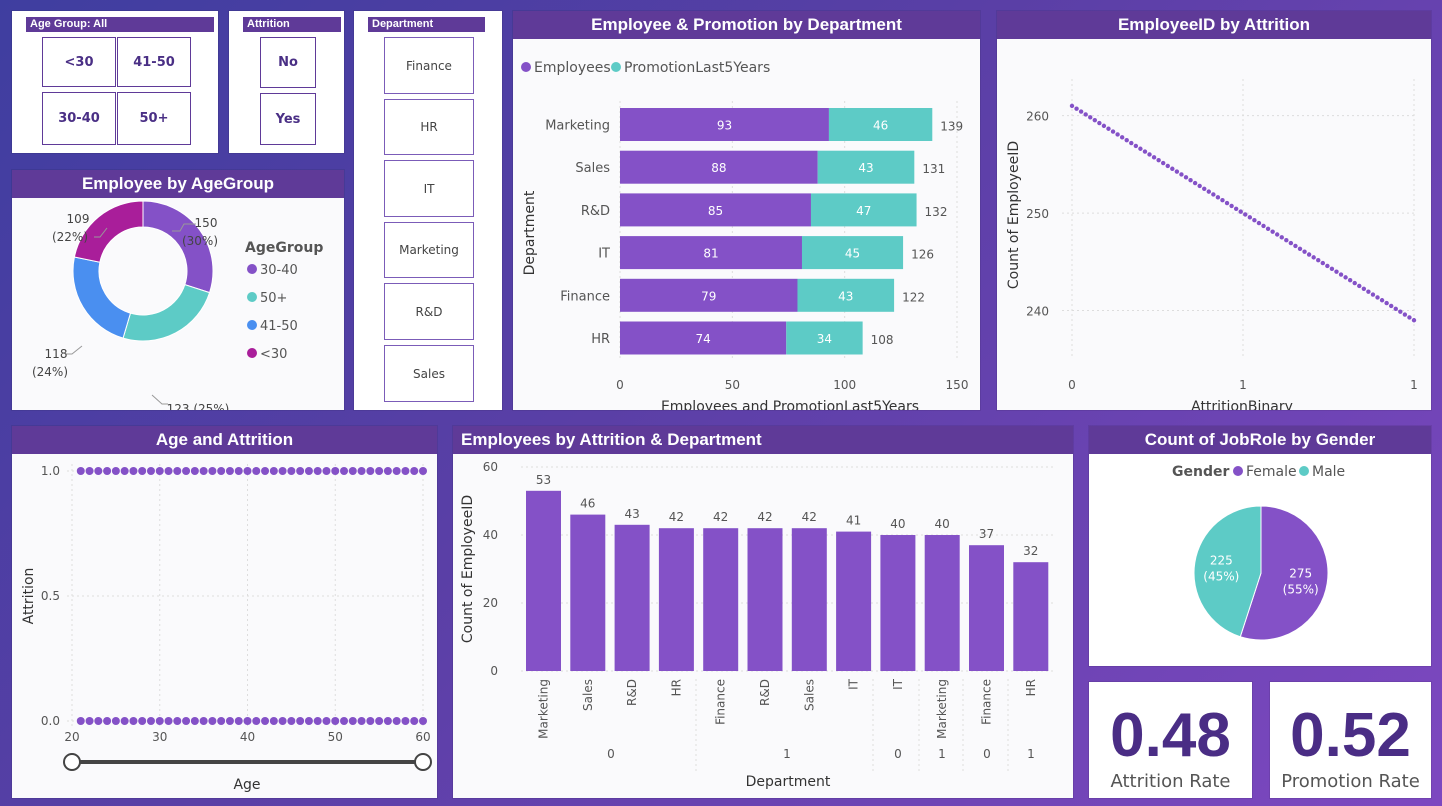 The width and height of the screenshot is (1442, 806). What do you see at coordinates (288, 62) in the screenshot?
I see `attrition-option-no: No` at bounding box center [288, 62].